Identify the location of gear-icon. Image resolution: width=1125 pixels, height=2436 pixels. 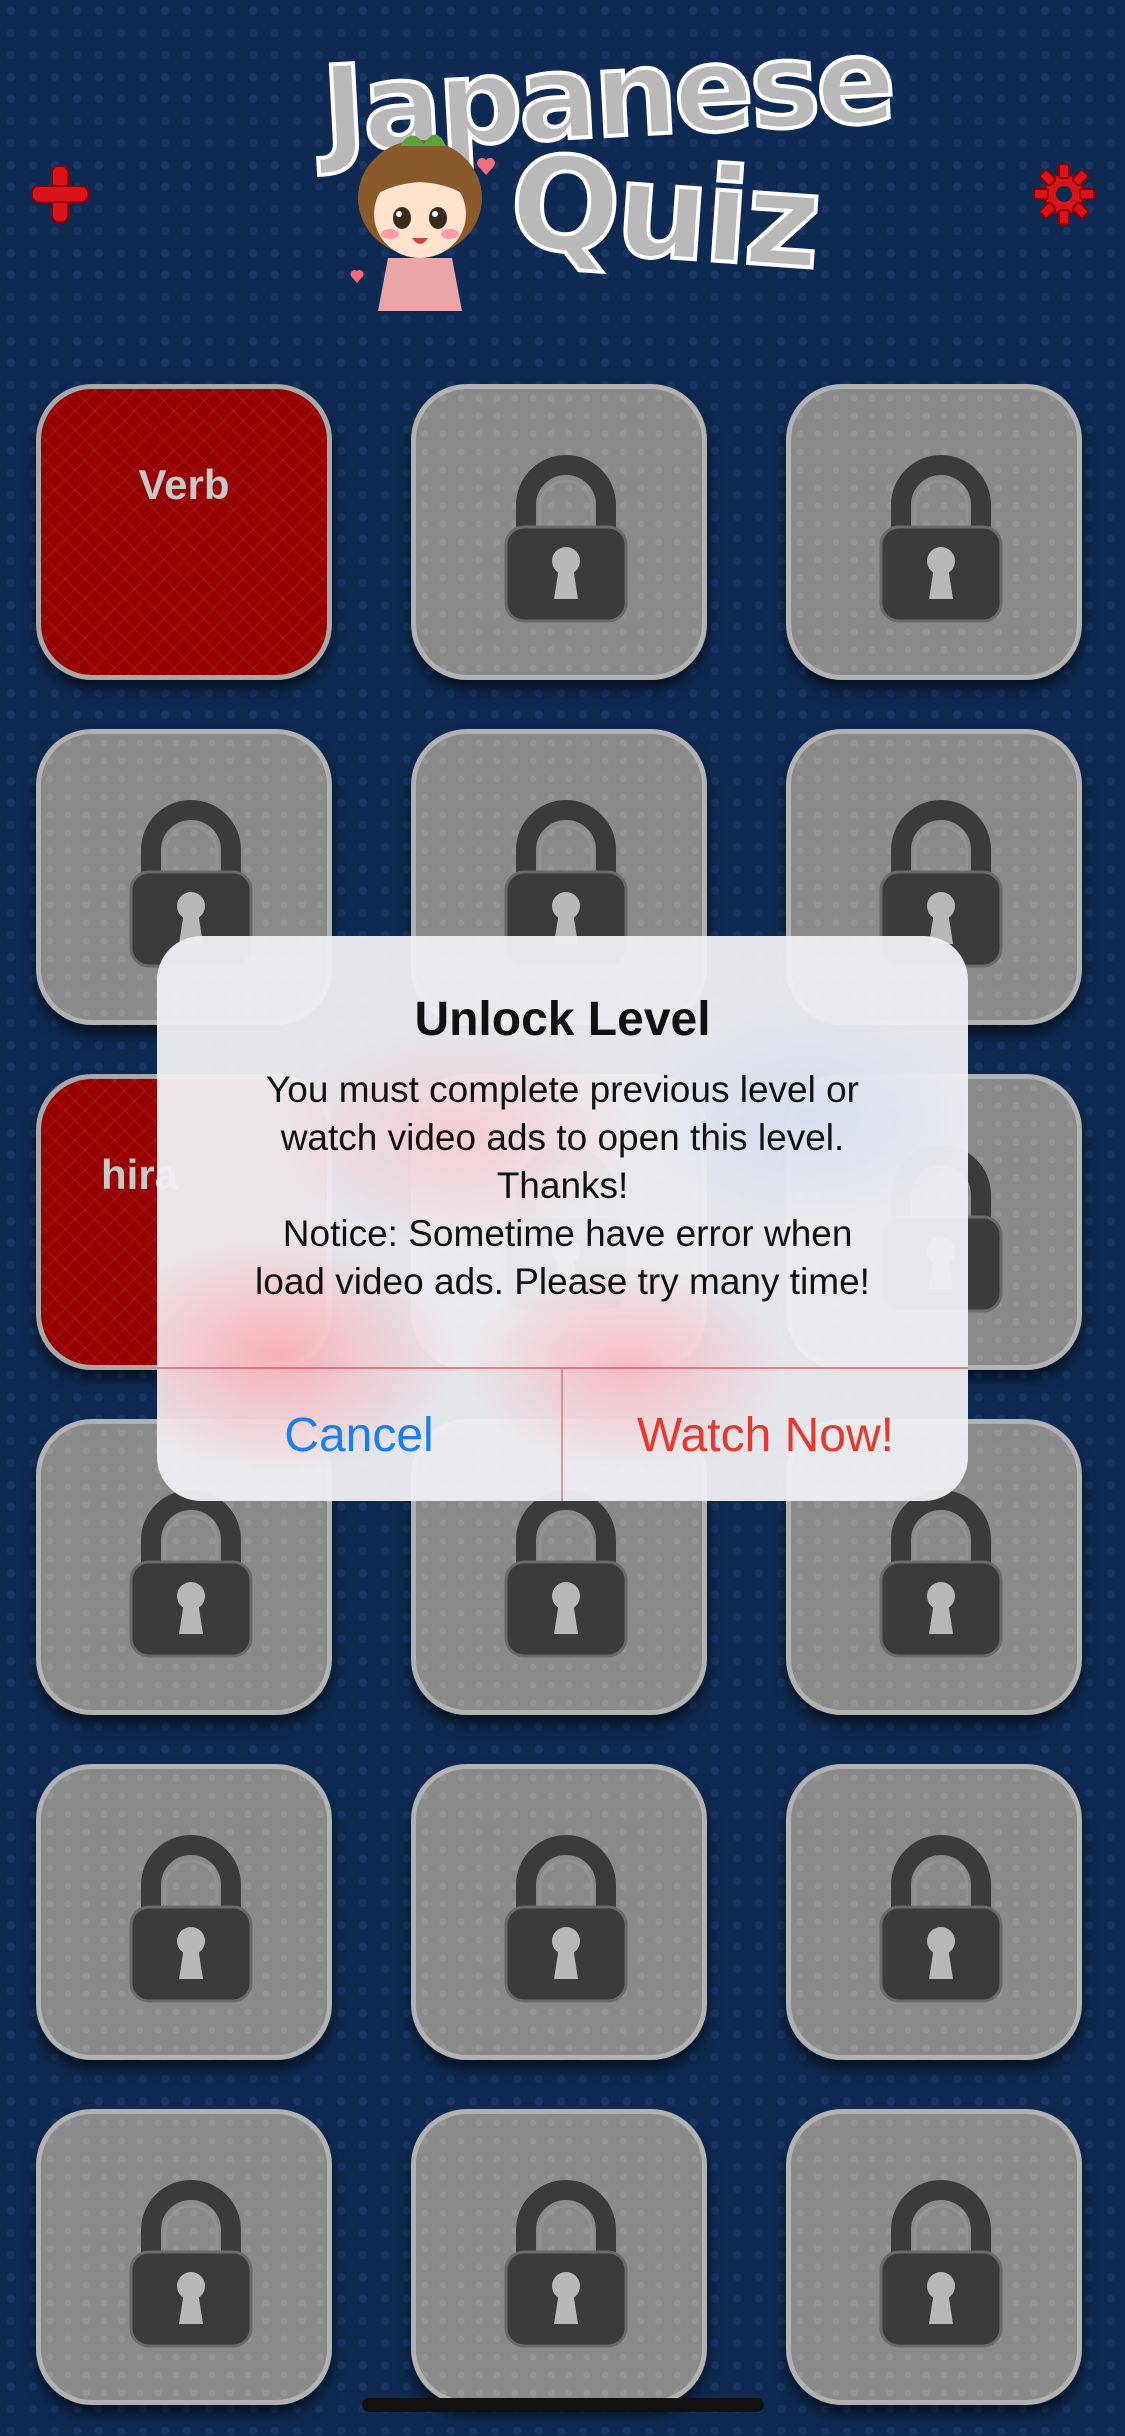
(1064, 194).